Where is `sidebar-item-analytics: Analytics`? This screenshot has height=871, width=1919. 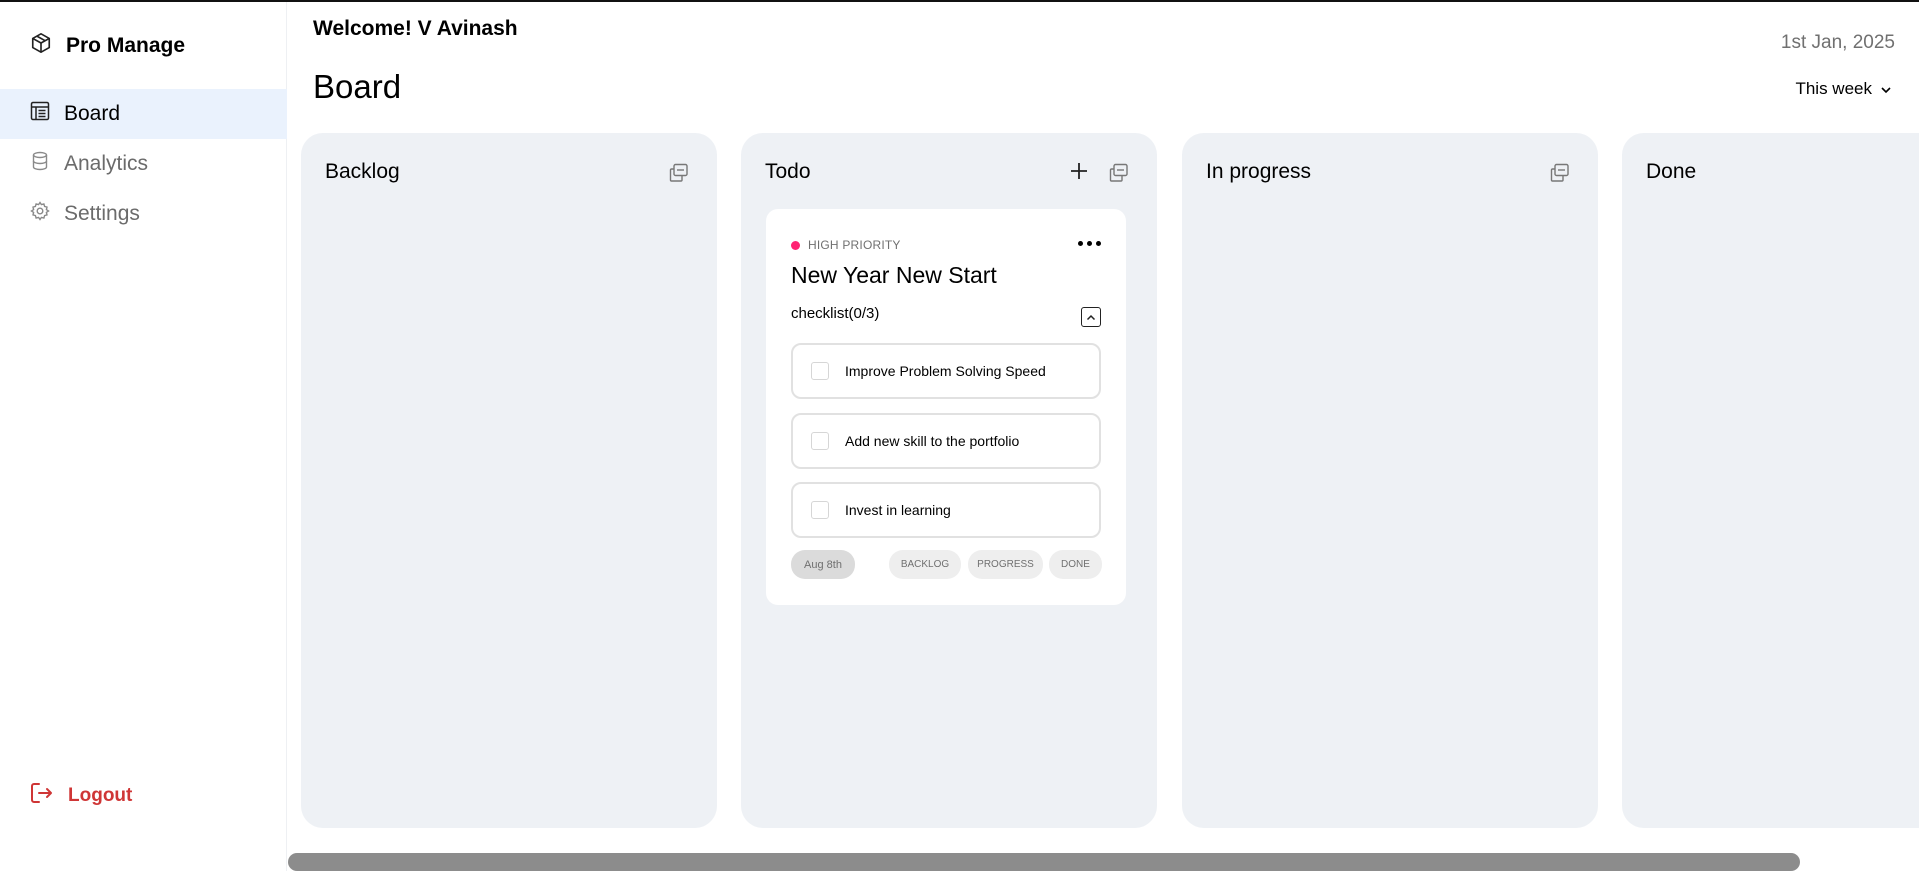
sidebar-item-analytics: Analytics is located at coordinates (143, 164).